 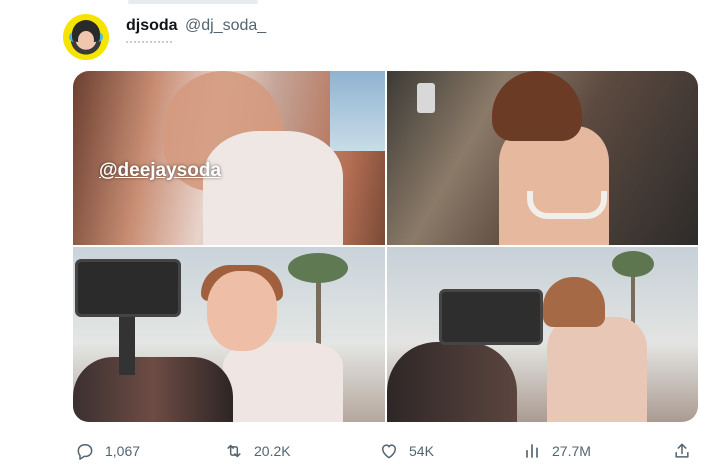 What do you see at coordinates (567, 205) in the screenshot?
I see `photo-strap` at bounding box center [567, 205].